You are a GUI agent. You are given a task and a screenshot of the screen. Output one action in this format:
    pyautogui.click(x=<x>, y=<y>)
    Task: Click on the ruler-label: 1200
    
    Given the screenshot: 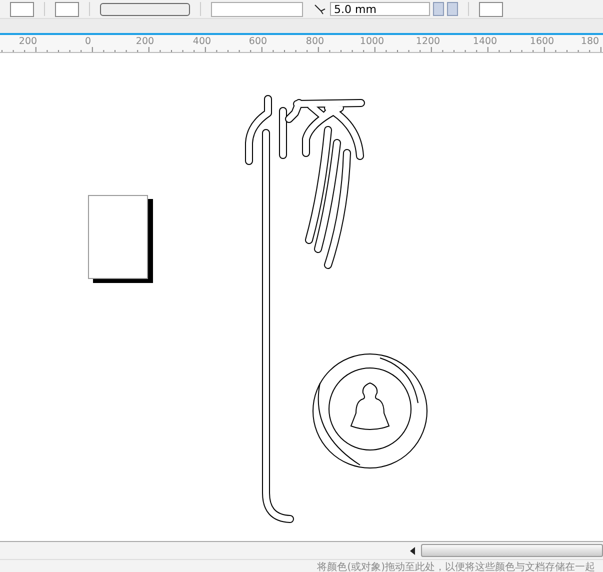 What is the action you would take?
    pyautogui.click(x=428, y=41)
    